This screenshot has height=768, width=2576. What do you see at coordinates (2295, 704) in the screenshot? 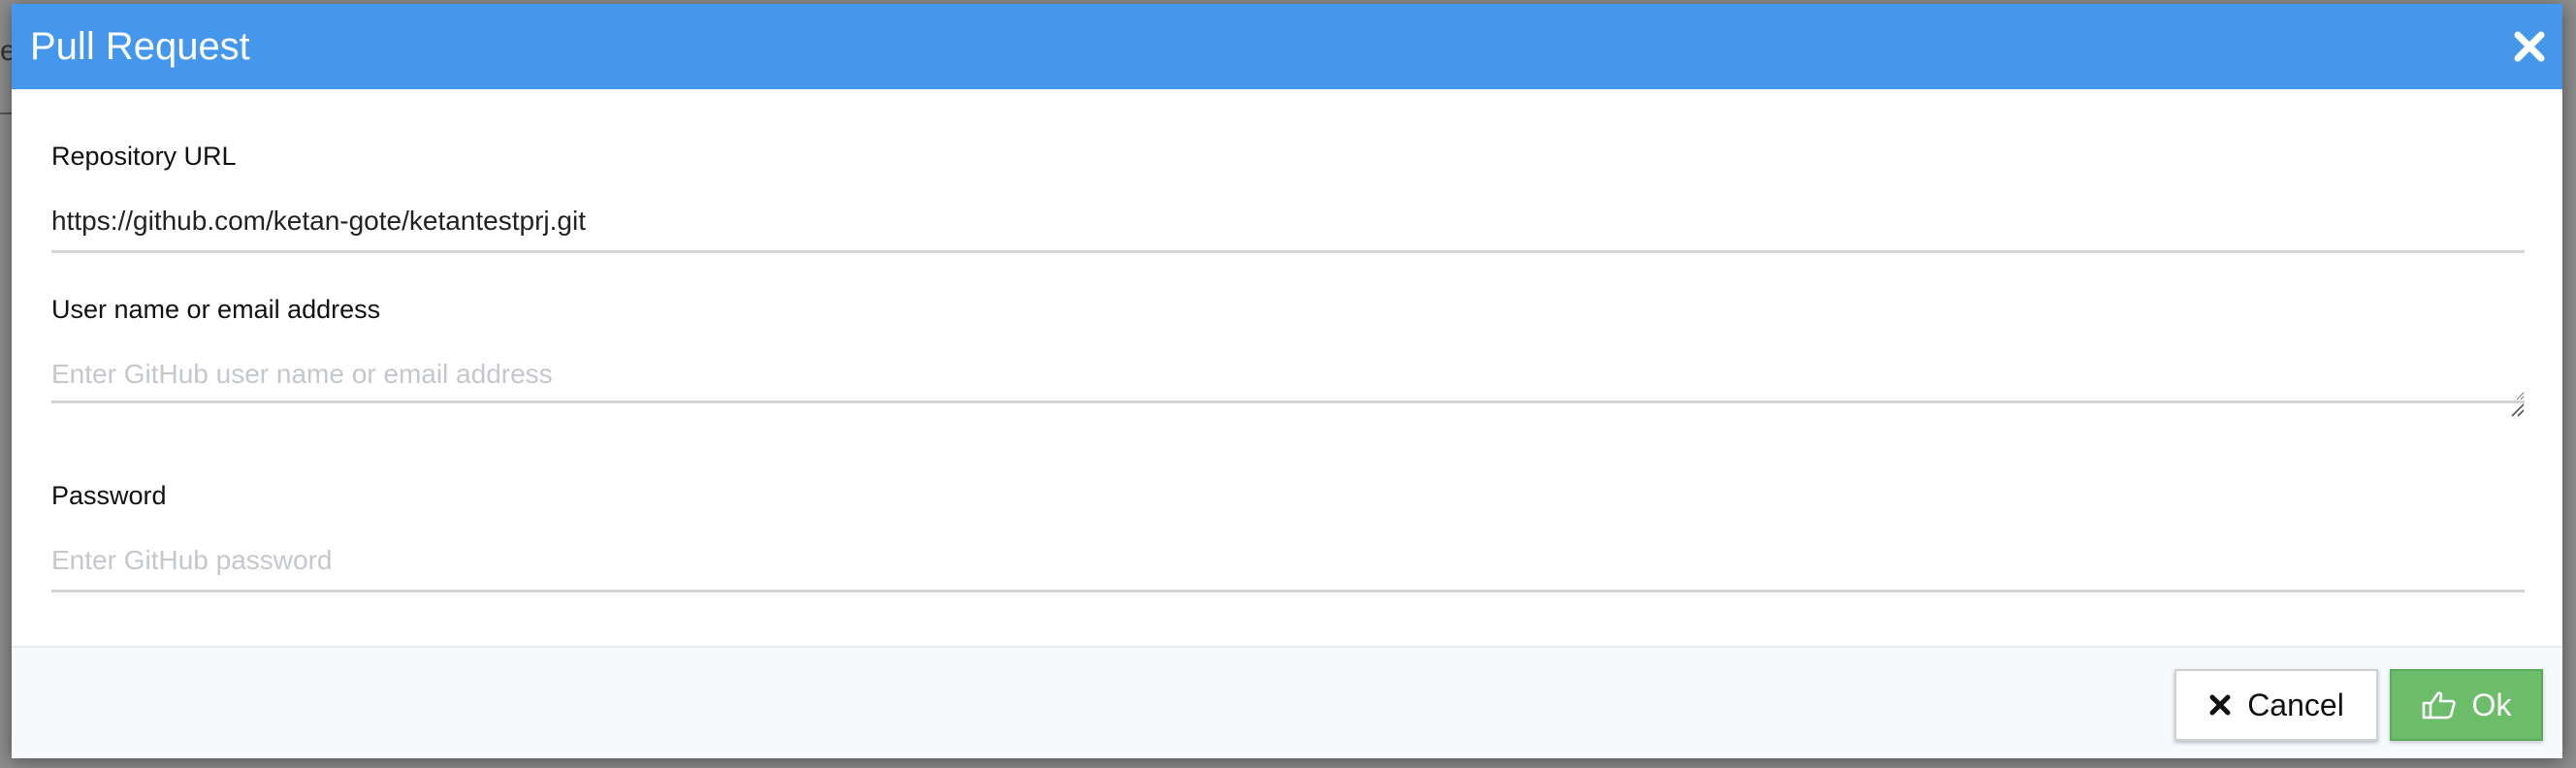
I see `cancel-button-label: Cancel` at bounding box center [2295, 704].